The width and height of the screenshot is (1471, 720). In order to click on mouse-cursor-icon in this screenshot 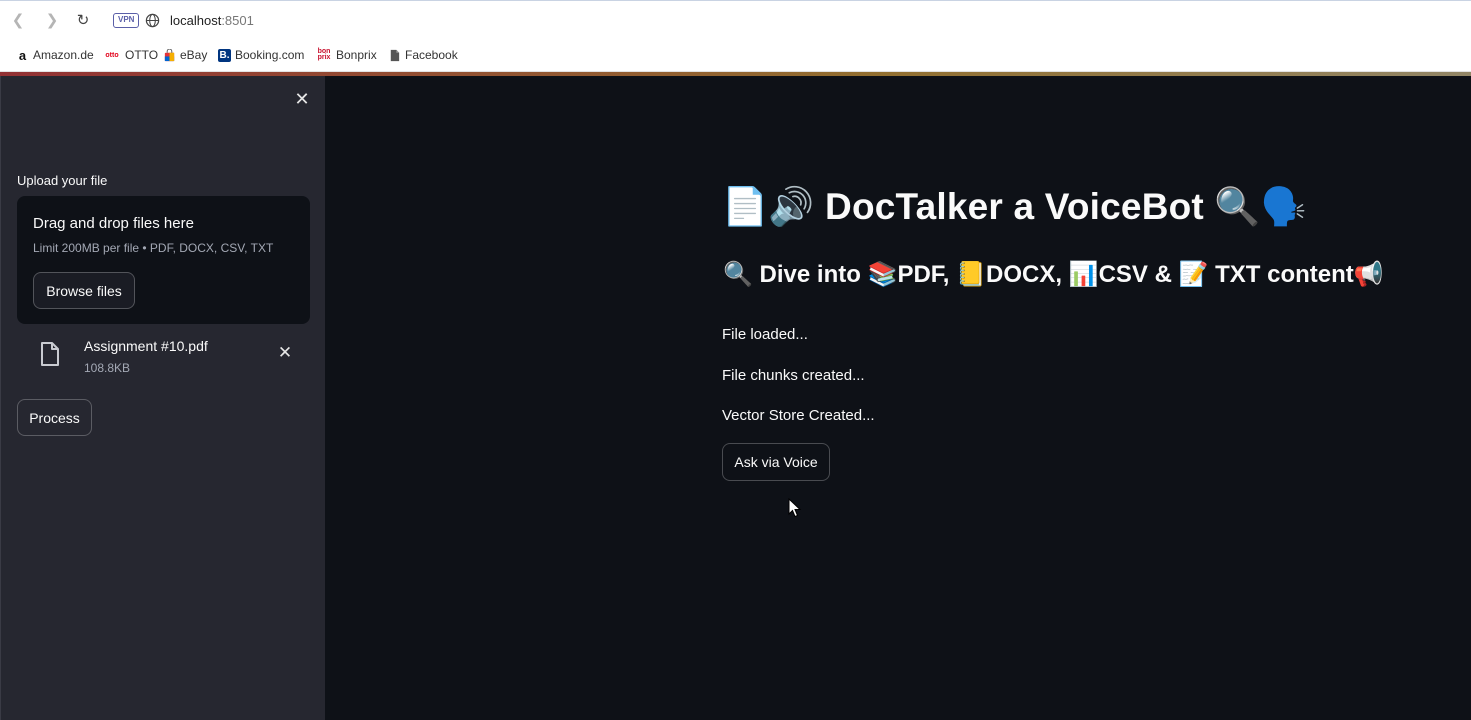, I will do `click(795, 508)`.